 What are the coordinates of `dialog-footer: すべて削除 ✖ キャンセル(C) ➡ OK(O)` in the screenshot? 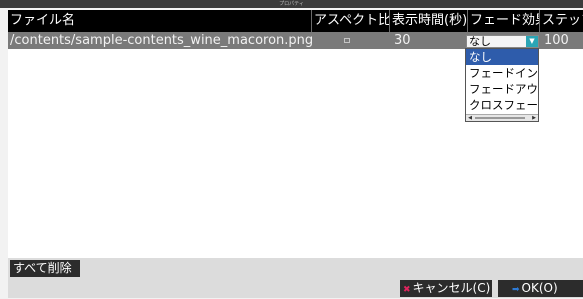 It's located at (295, 278).